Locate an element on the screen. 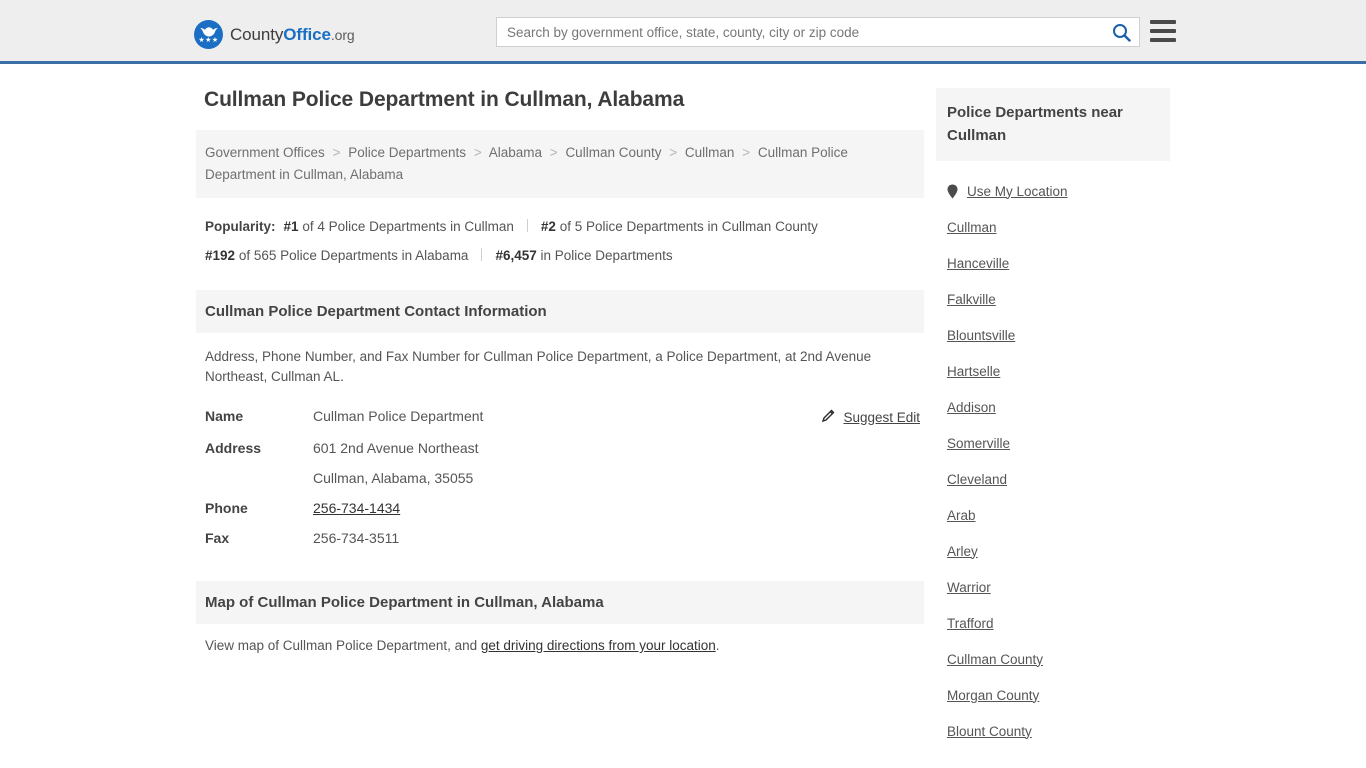 The width and height of the screenshot is (1366, 768). sidebar-item-addison: Addison is located at coordinates (1058, 407).